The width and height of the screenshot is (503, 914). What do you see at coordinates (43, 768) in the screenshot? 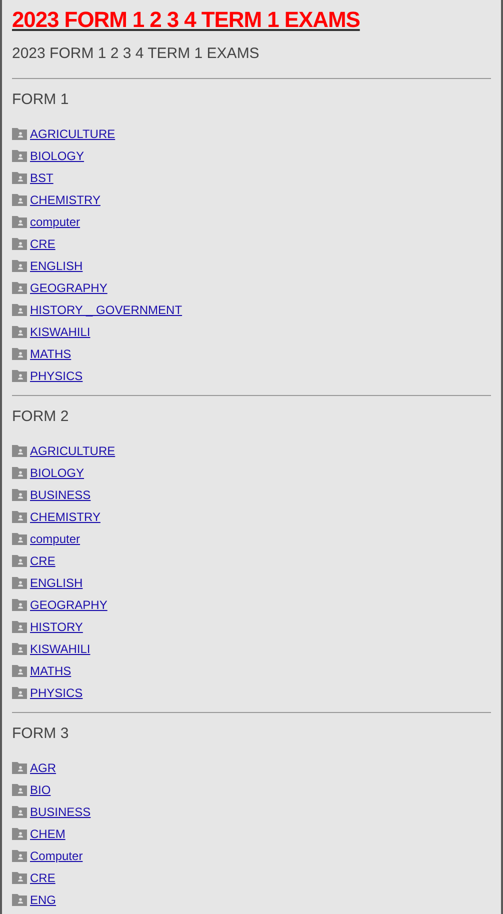
I see `subject-link: AGR` at bounding box center [43, 768].